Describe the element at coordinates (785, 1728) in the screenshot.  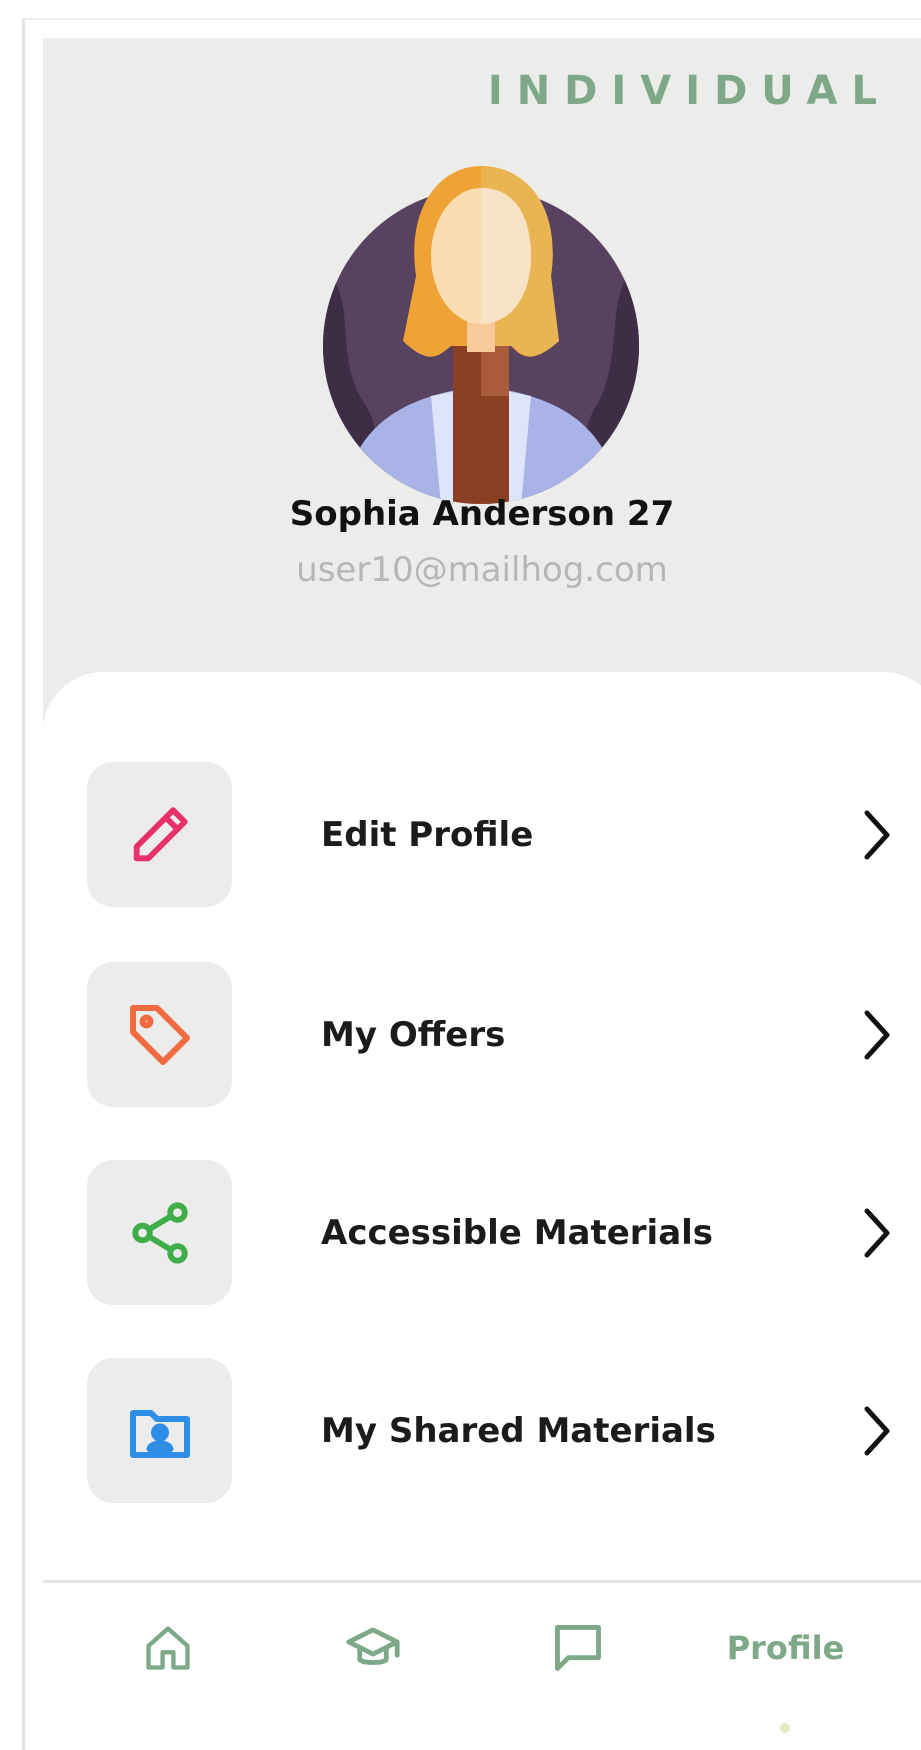
I see `active-tab-indicator` at that location.